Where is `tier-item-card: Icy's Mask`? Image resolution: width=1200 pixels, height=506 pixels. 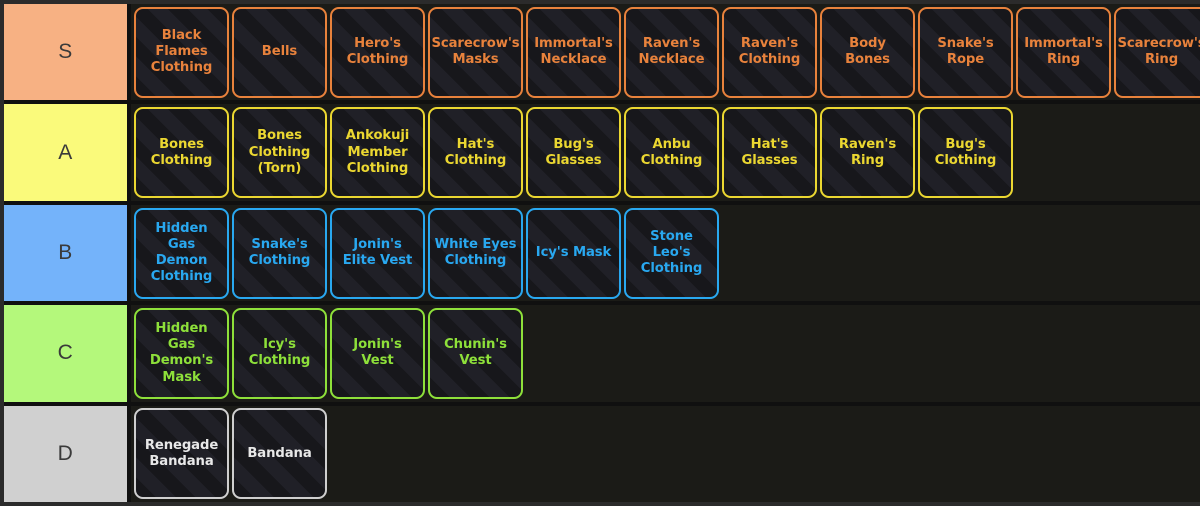 tier-item-card: Icy's Mask is located at coordinates (573, 253).